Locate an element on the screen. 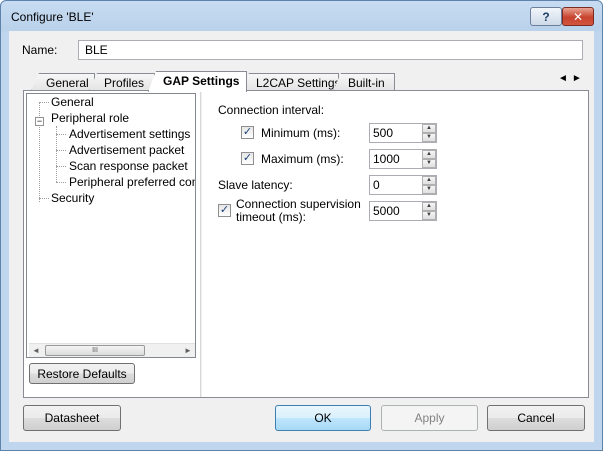 This screenshot has width=603, height=451. tree-item-scan-response-packet: Scan response packet is located at coordinates (128, 166).